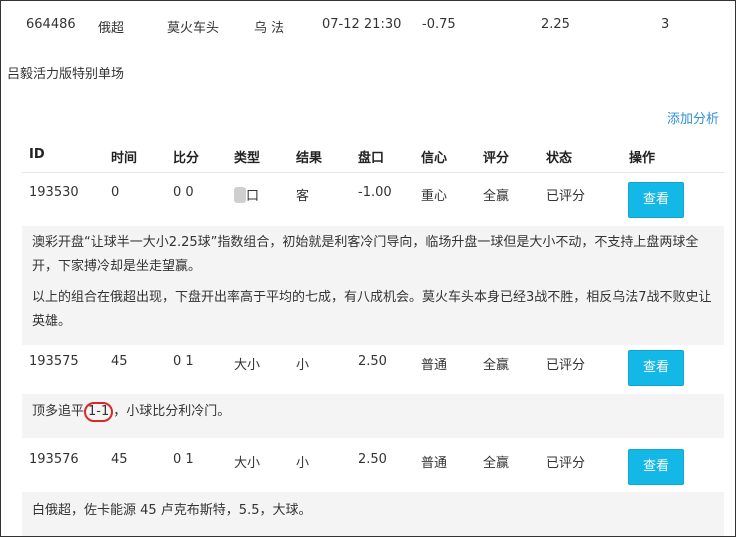  Describe the element at coordinates (555, 24) in the screenshot. I see `match-total: 2.25` at that location.